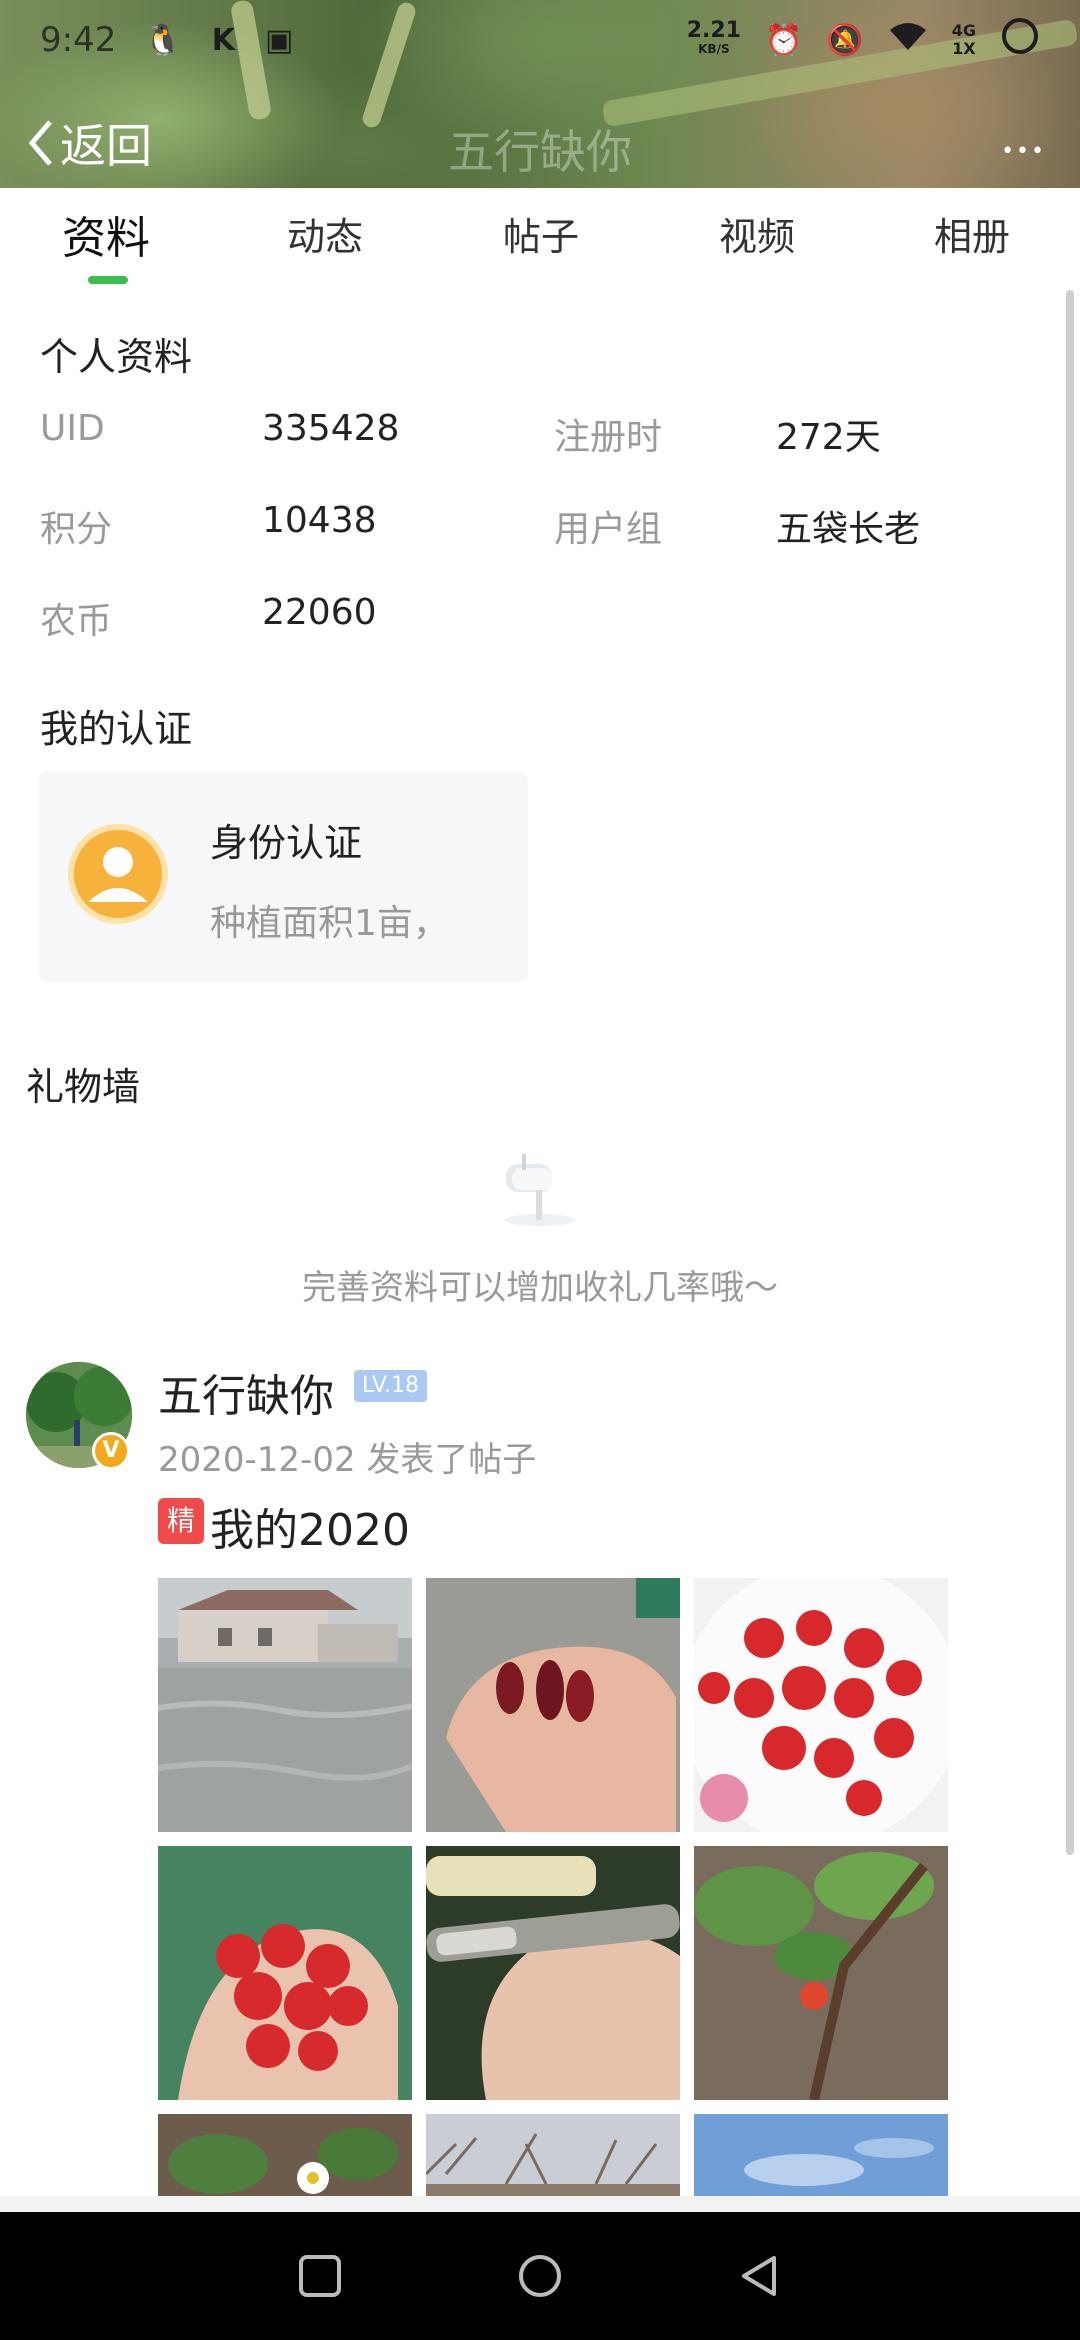  I want to click on profile-tabs: 资料 动态 帖子 视频 相册, so click(540, 238).